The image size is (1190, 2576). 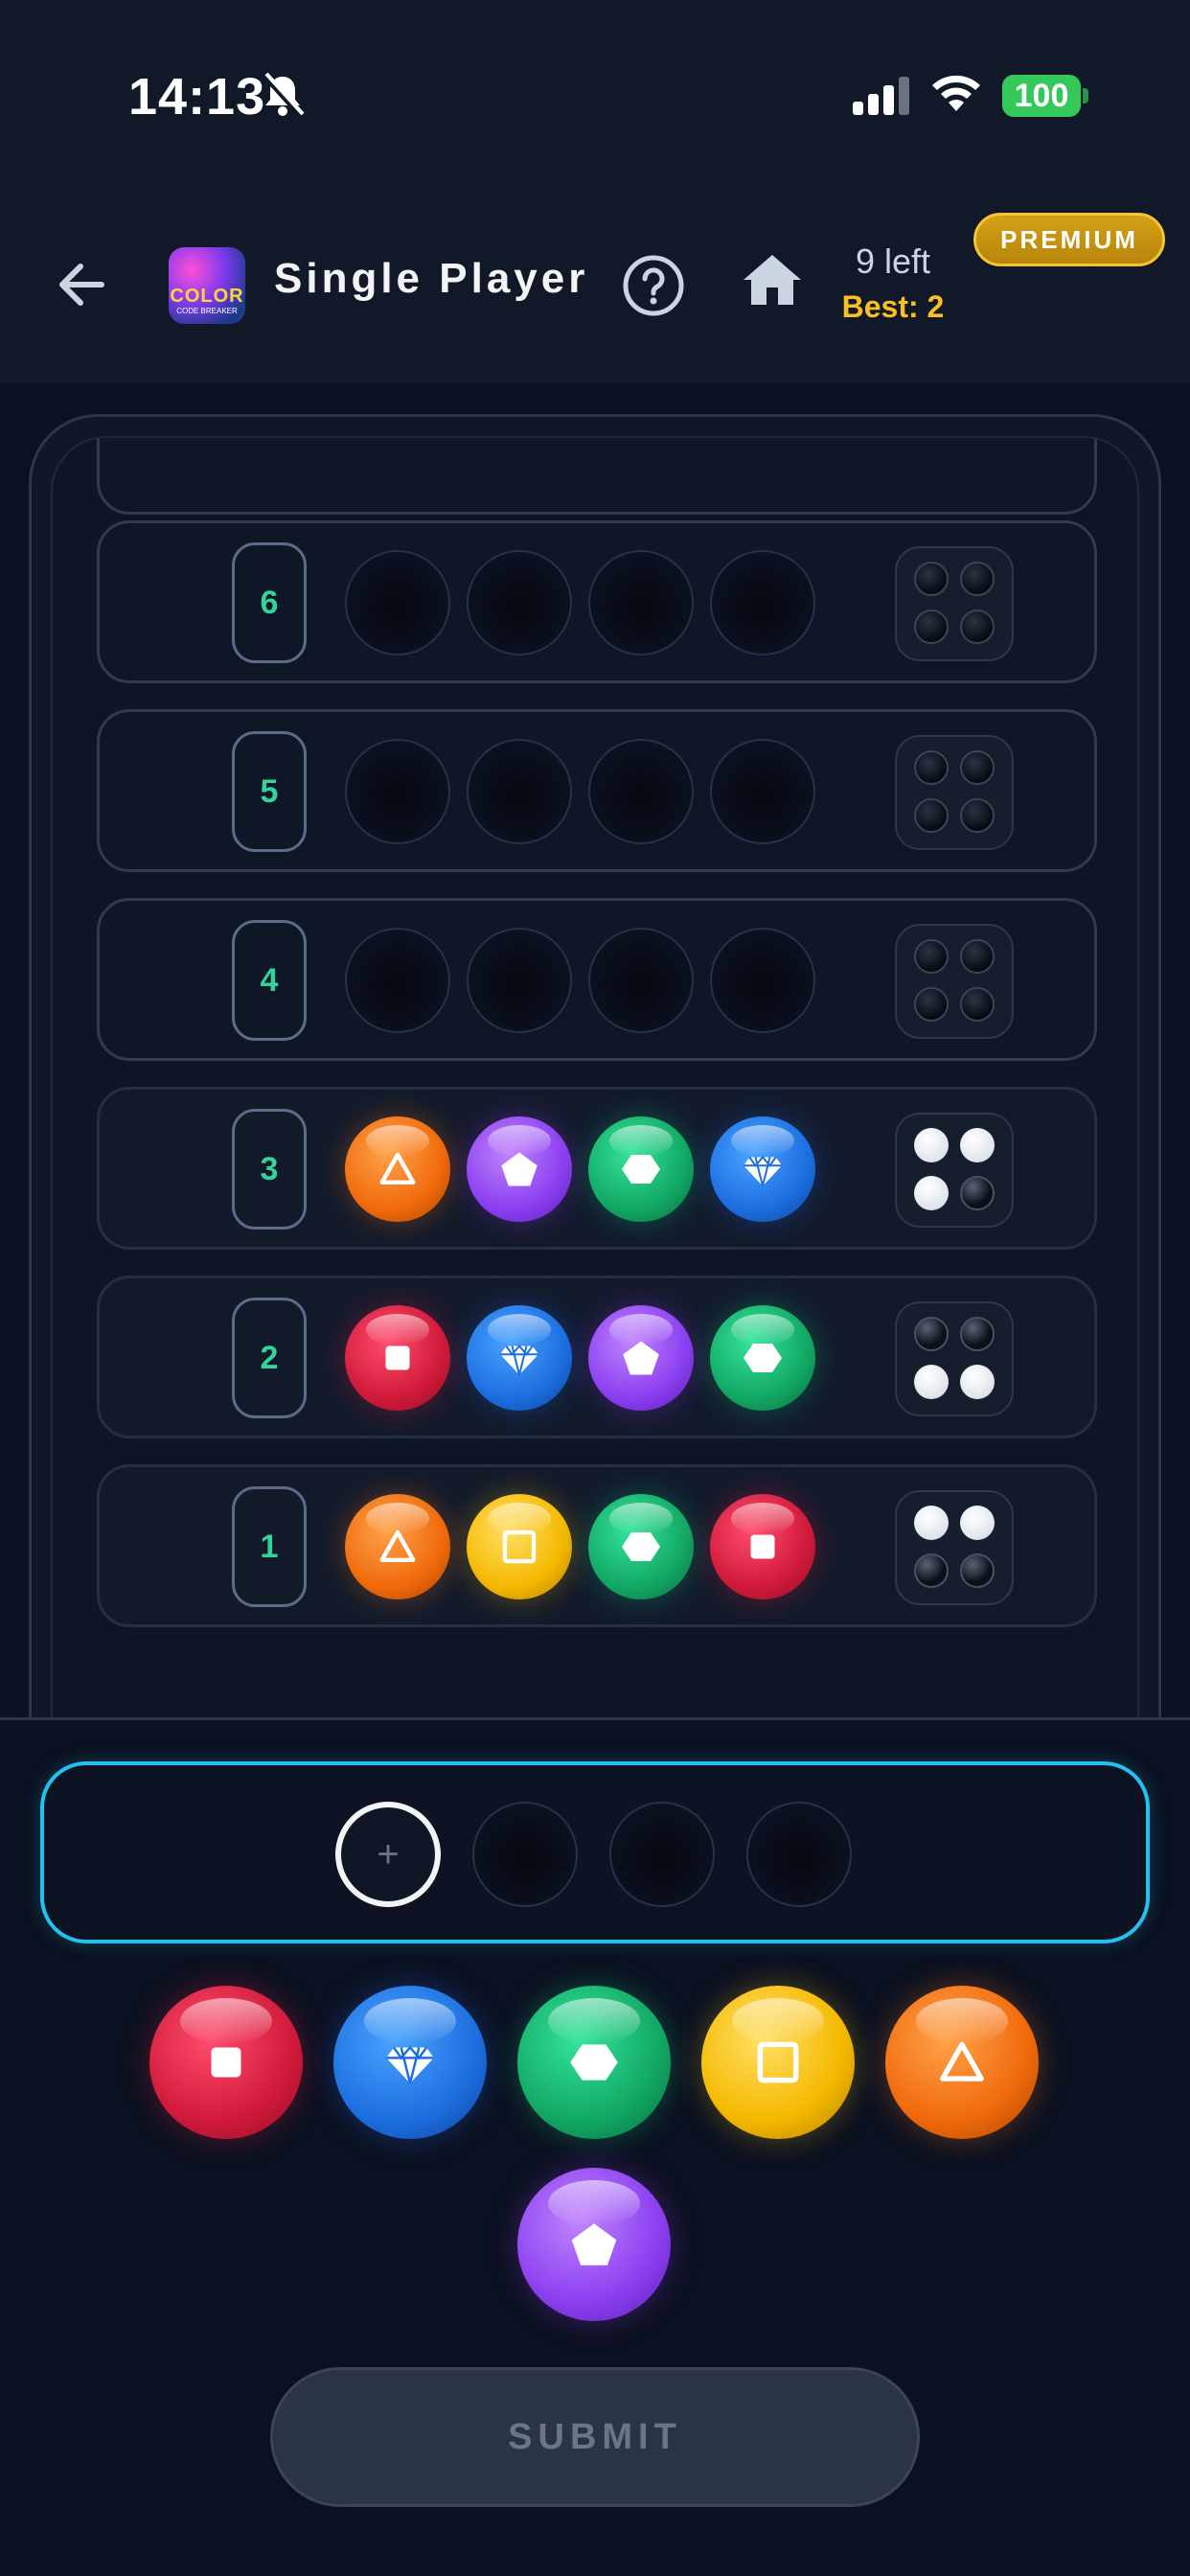 What do you see at coordinates (778, 2062) in the screenshot?
I see `palette-yellow-button` at bounding box center [778, 2062].